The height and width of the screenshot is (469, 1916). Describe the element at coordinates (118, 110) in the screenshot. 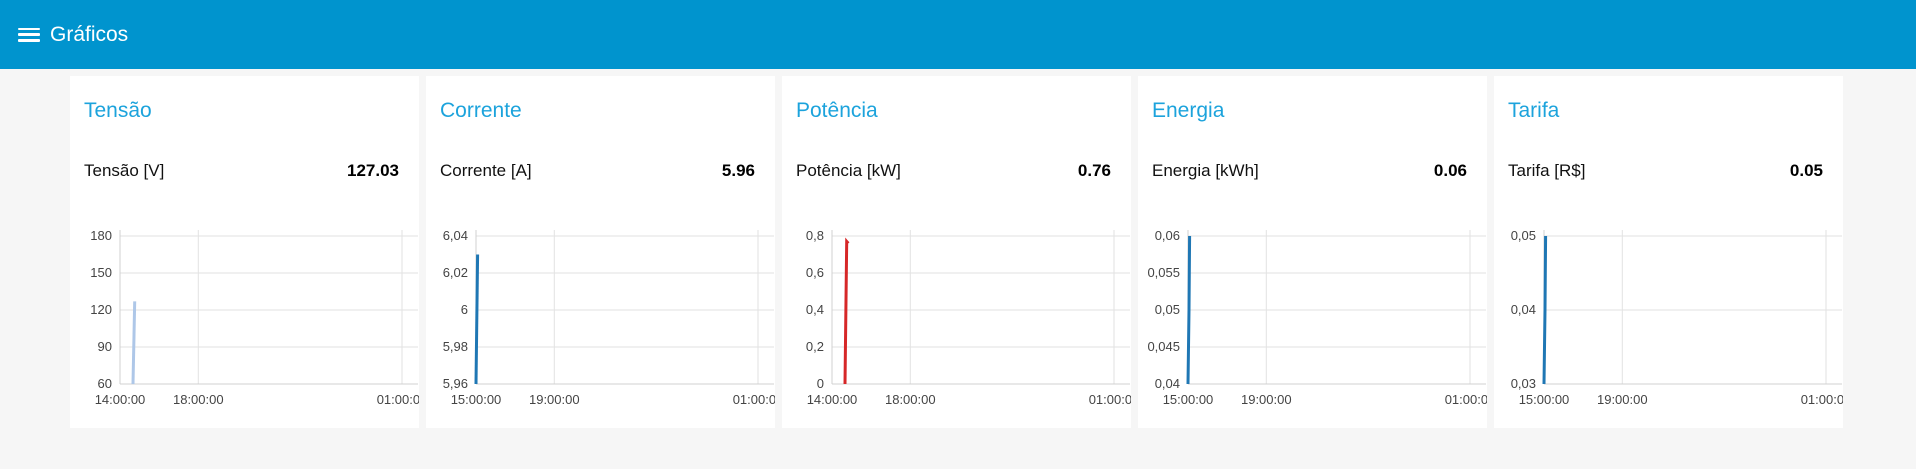

I see `card-title: Tensão` at that location.